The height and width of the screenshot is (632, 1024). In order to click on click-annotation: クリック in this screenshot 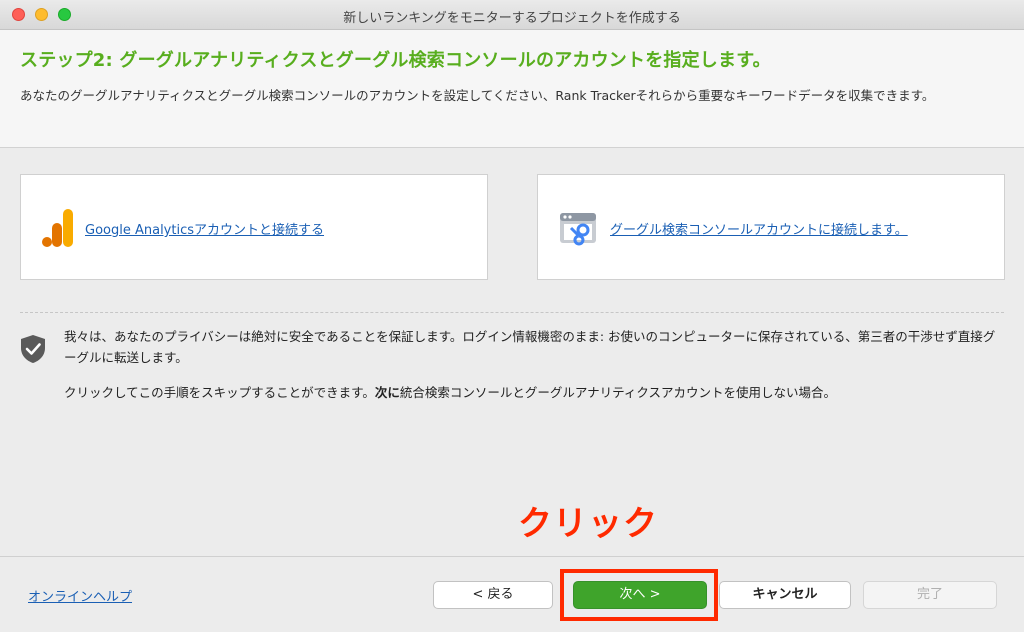, I will do `click(588, 524)`.